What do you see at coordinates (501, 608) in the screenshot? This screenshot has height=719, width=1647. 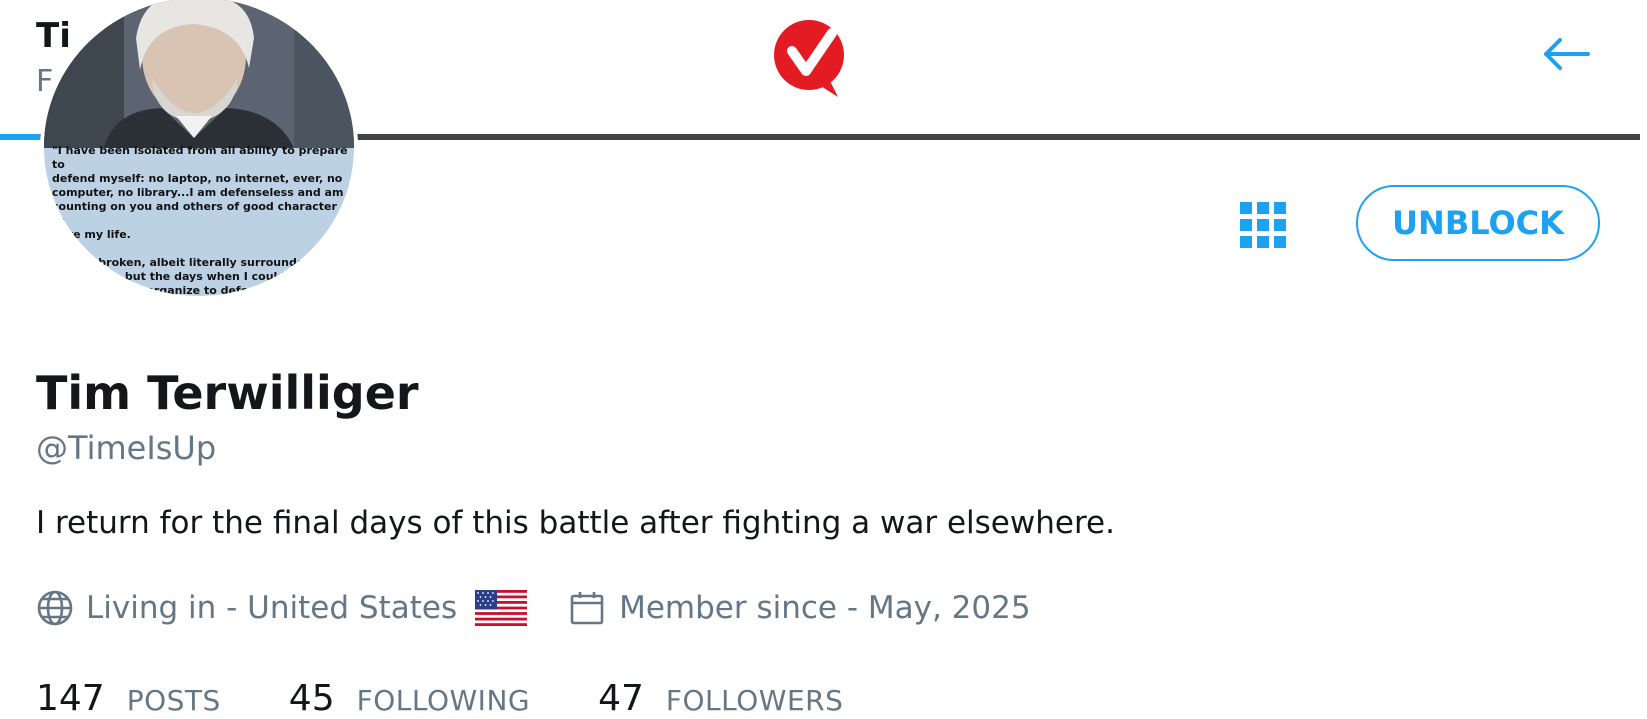 I see `us-flag-icon` at bounding box center [501, 608].